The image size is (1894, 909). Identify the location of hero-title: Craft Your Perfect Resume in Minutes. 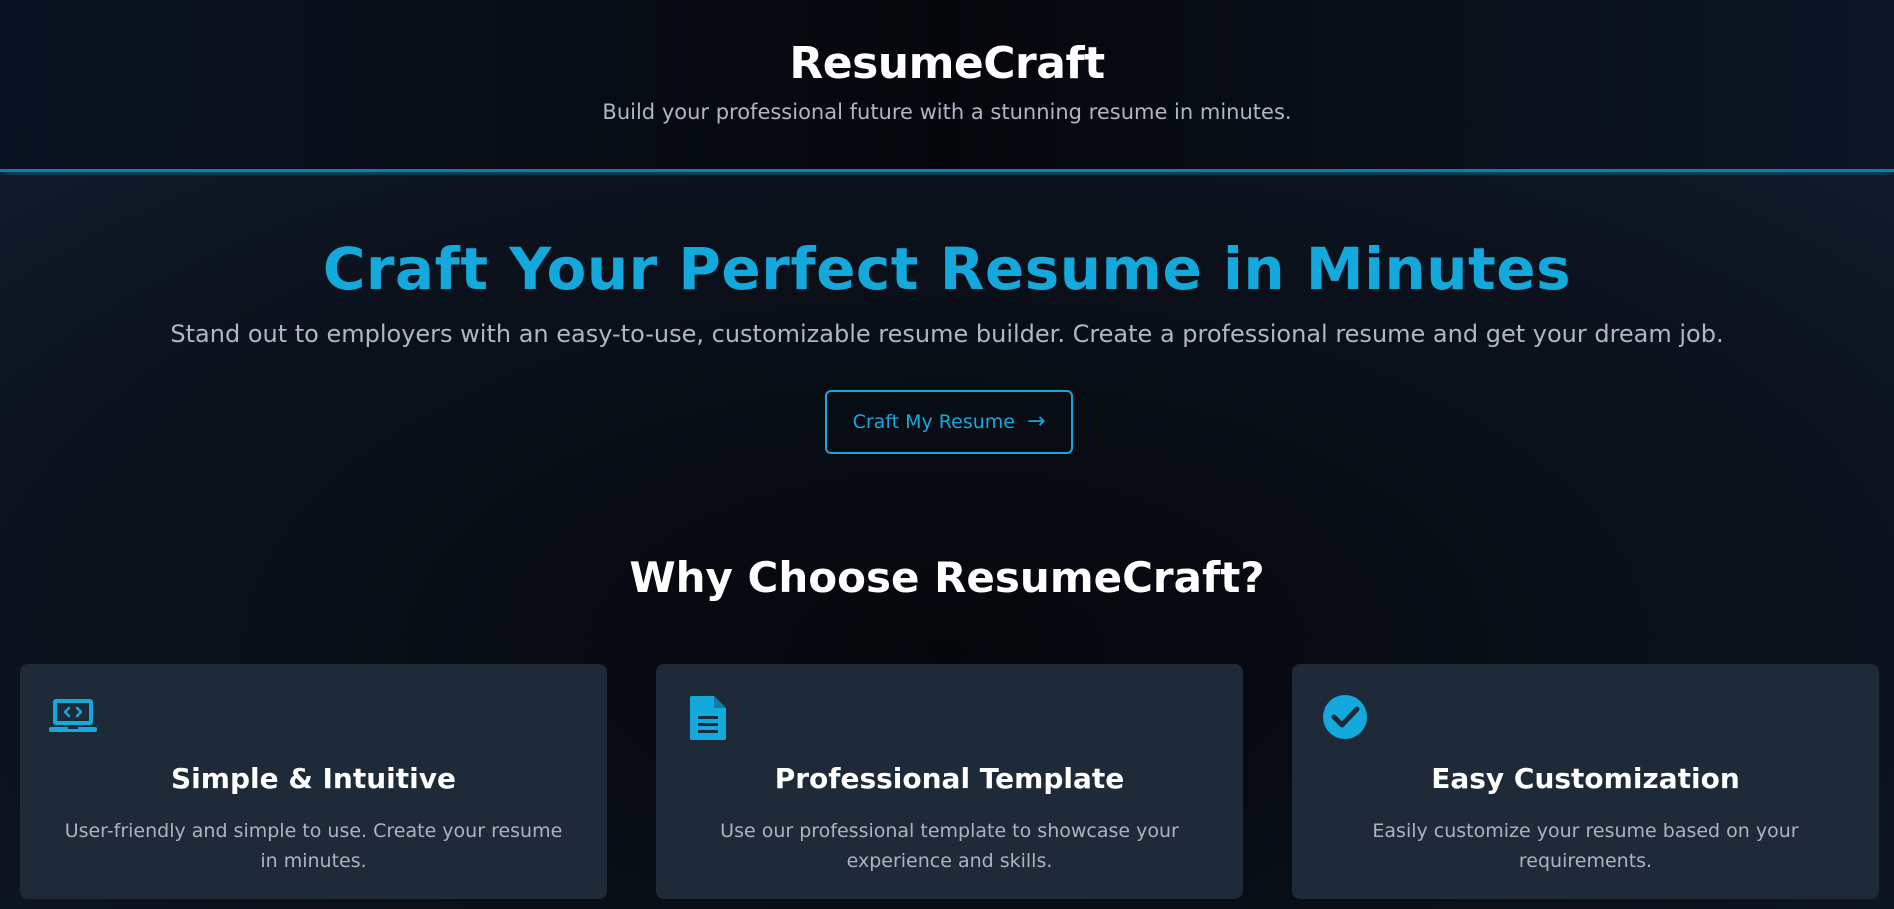
(947, 269).